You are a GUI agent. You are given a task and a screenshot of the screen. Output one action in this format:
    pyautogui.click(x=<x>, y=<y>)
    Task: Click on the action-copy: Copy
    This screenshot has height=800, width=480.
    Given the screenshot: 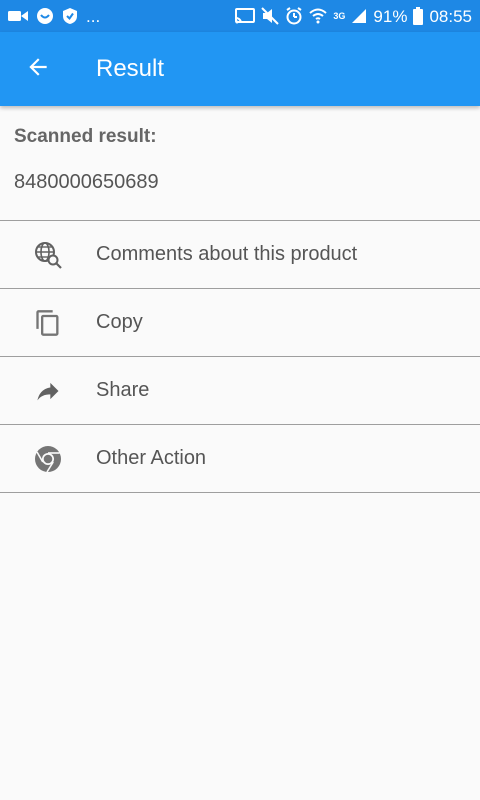 What is the action you would take?
    pyautogui.click(x=240, y=322)
    